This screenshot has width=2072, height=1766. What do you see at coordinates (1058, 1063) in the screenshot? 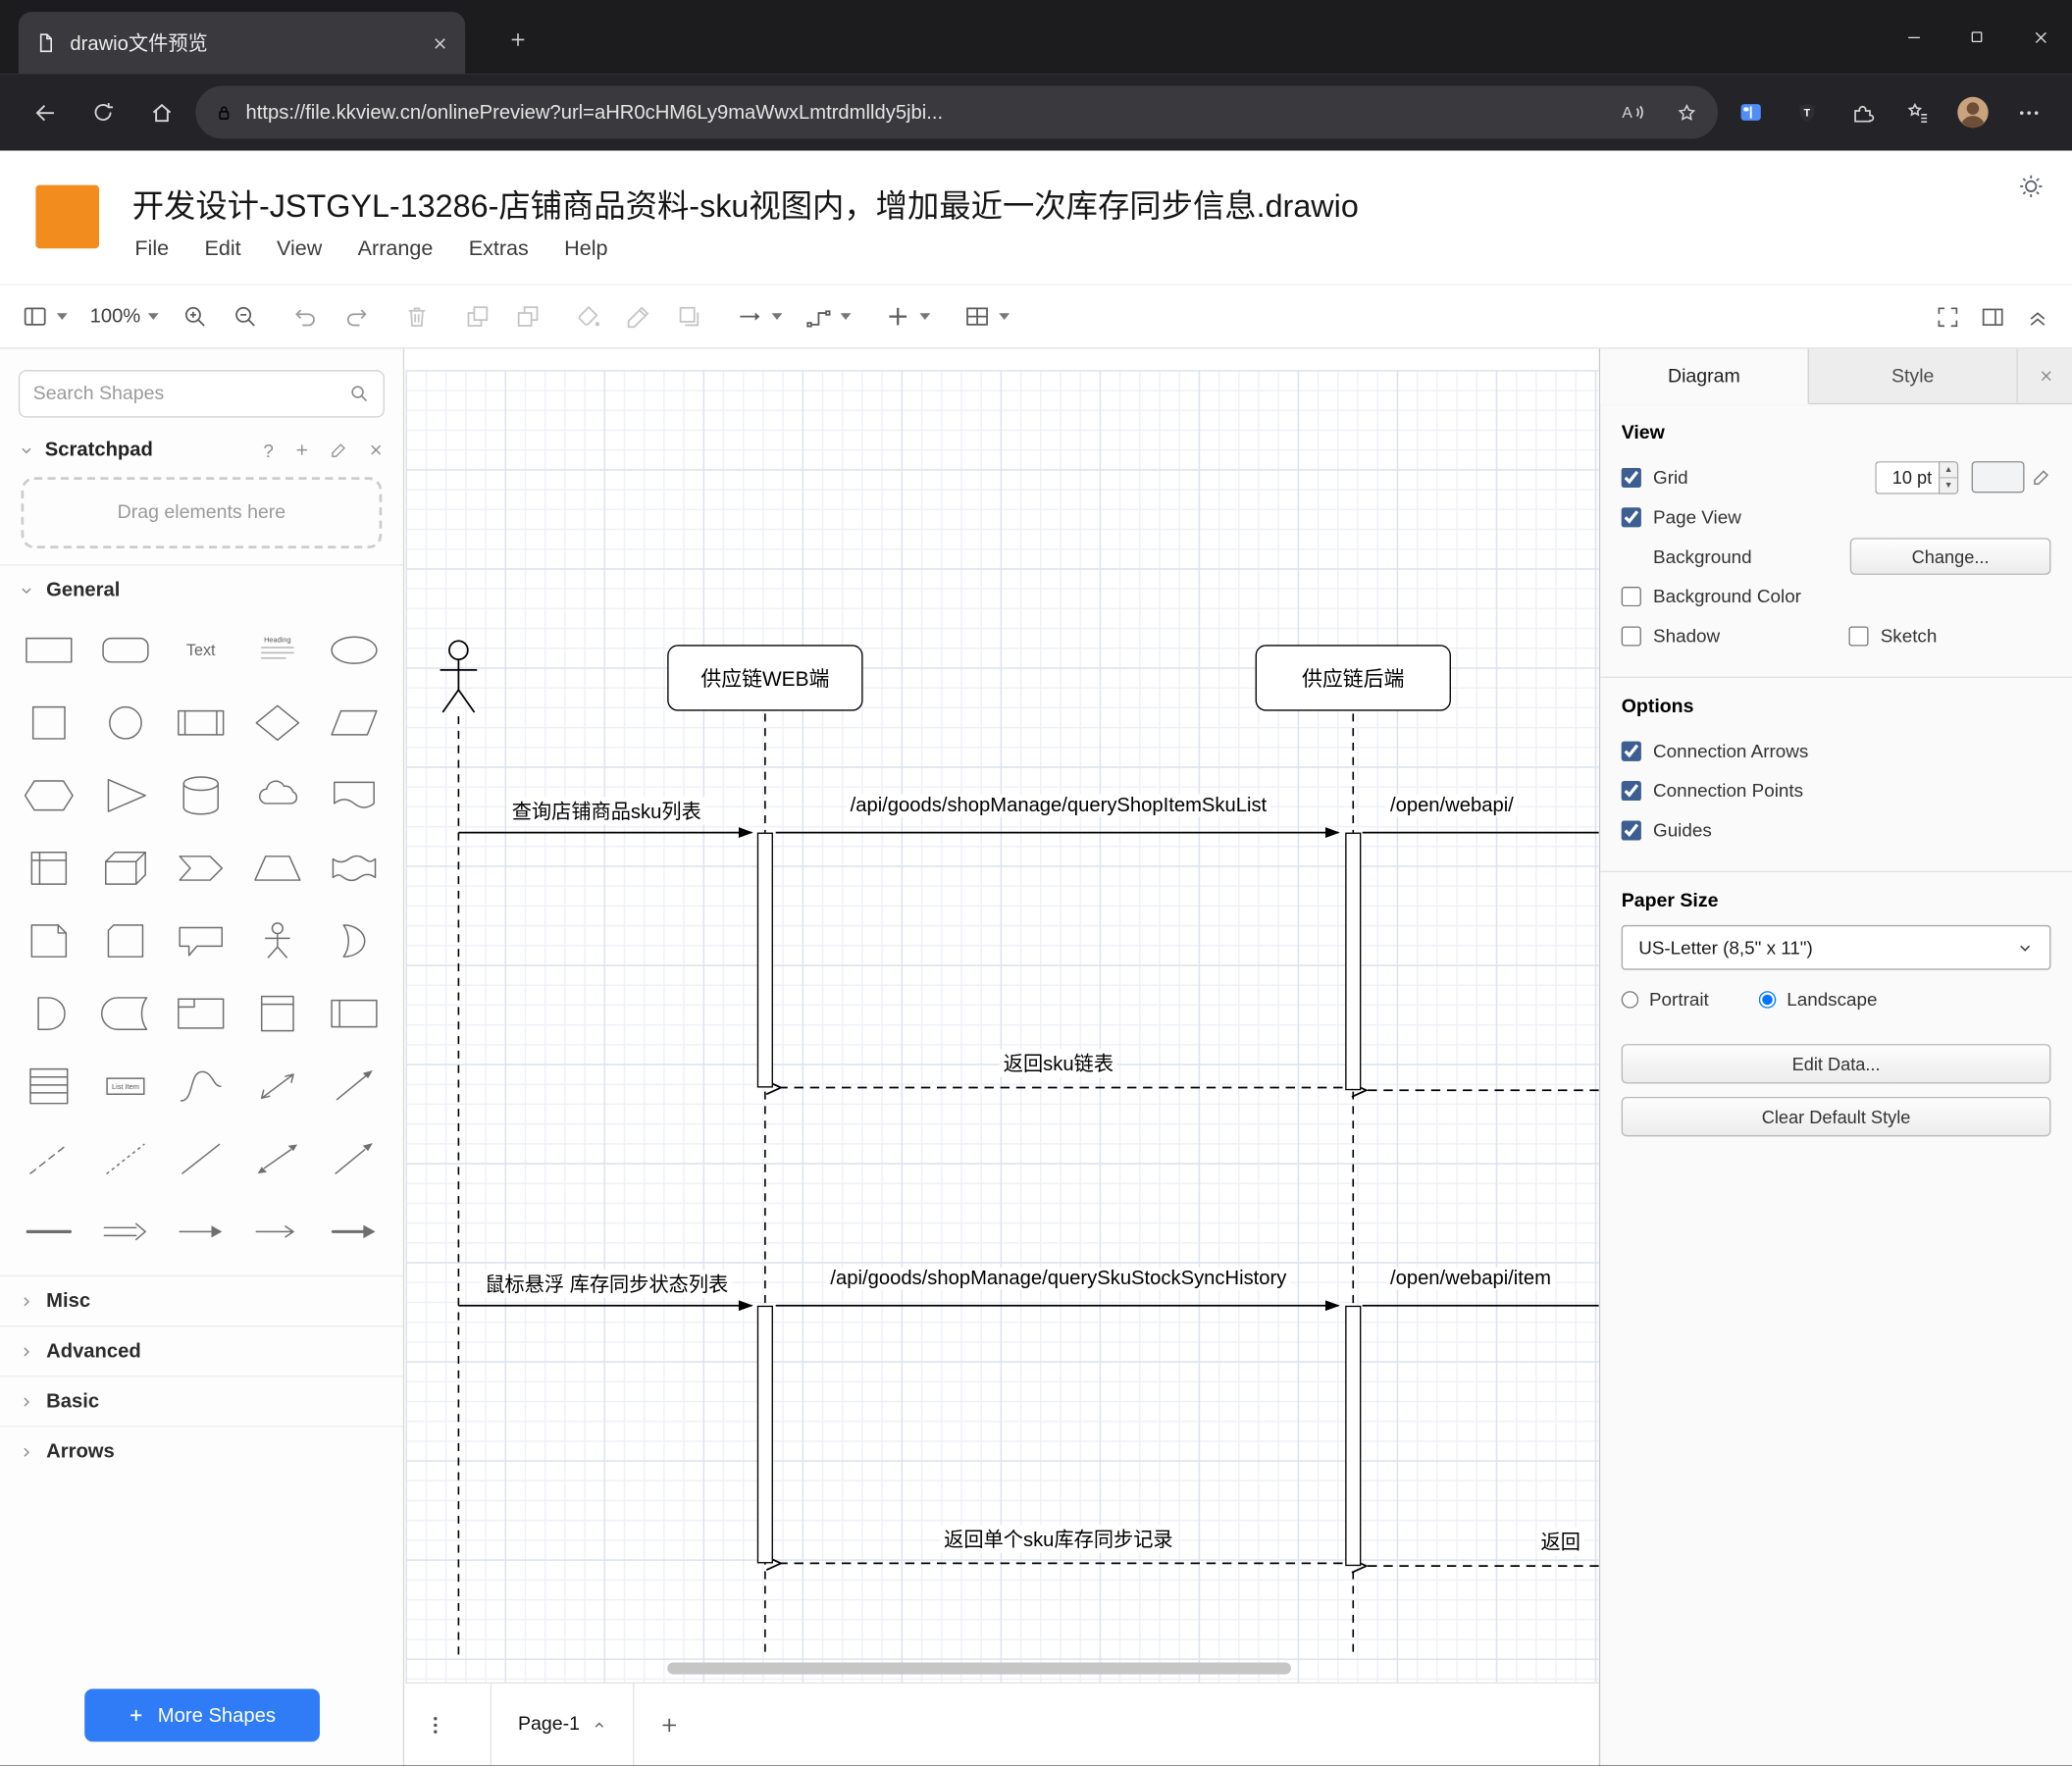
I see `message-label: 返回sku链表` at bounding box center [1058, 1063].